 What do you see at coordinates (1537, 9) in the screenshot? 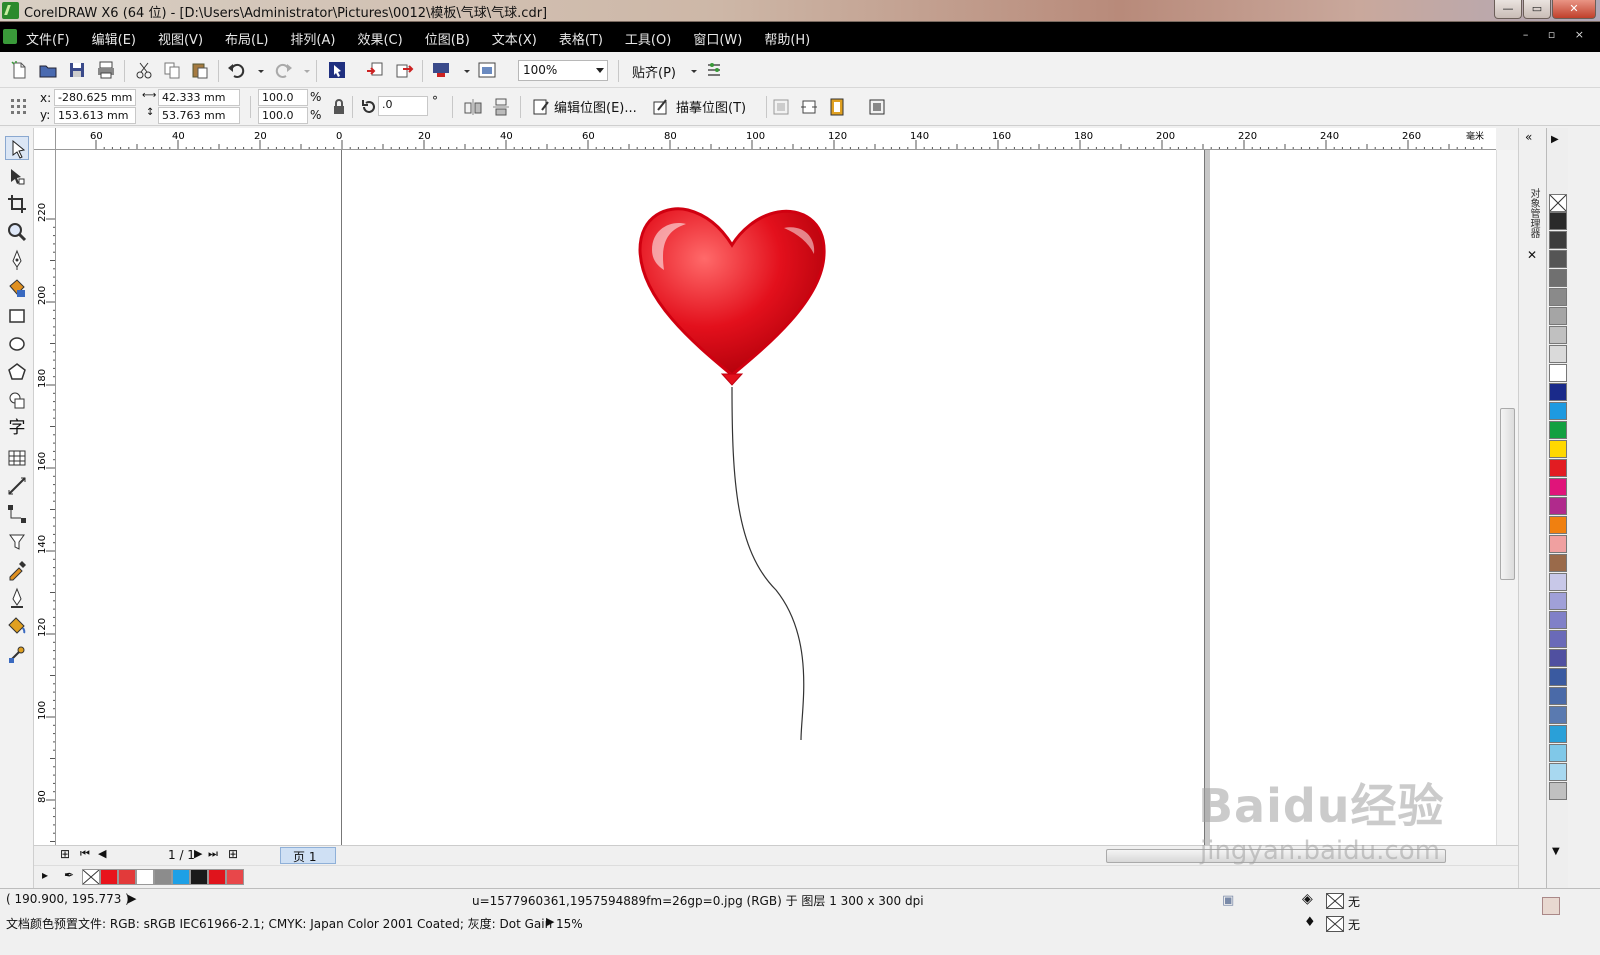
I see `maximize-button: ▭` at bounding box center [1537, 9].